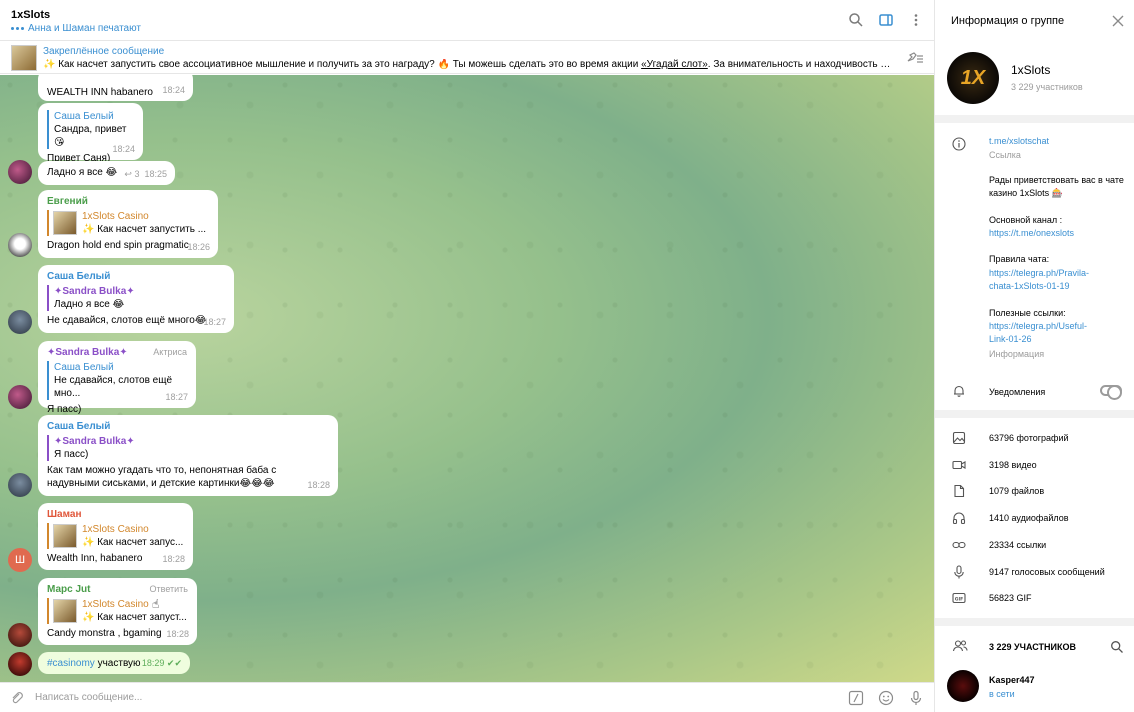 Image resolution: width=1134 pixels, height=712 pixels. Describe the element at coordinates (188, 448) in the screenshot. I see `reply-quote: ✦Sandra Bulka✦ Я пасс)` at that location.